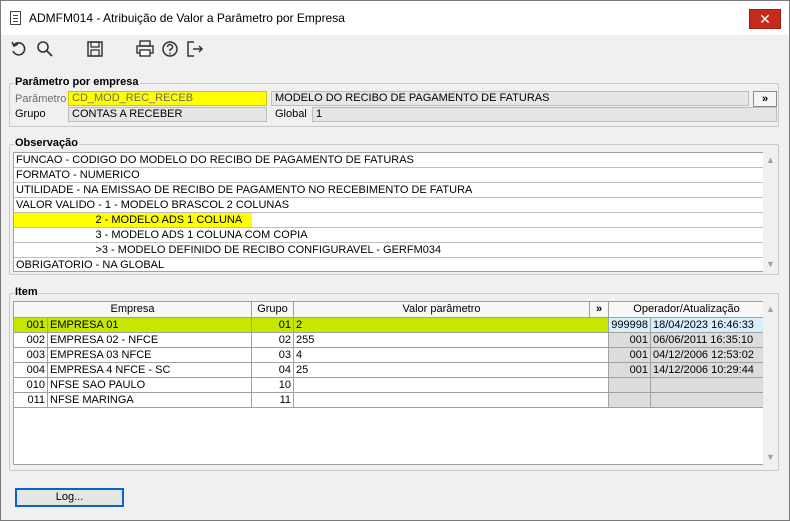 The image size is (790, 521). I want to click on observacao-scrollbar: ▲ ▼, so click(770, 212).